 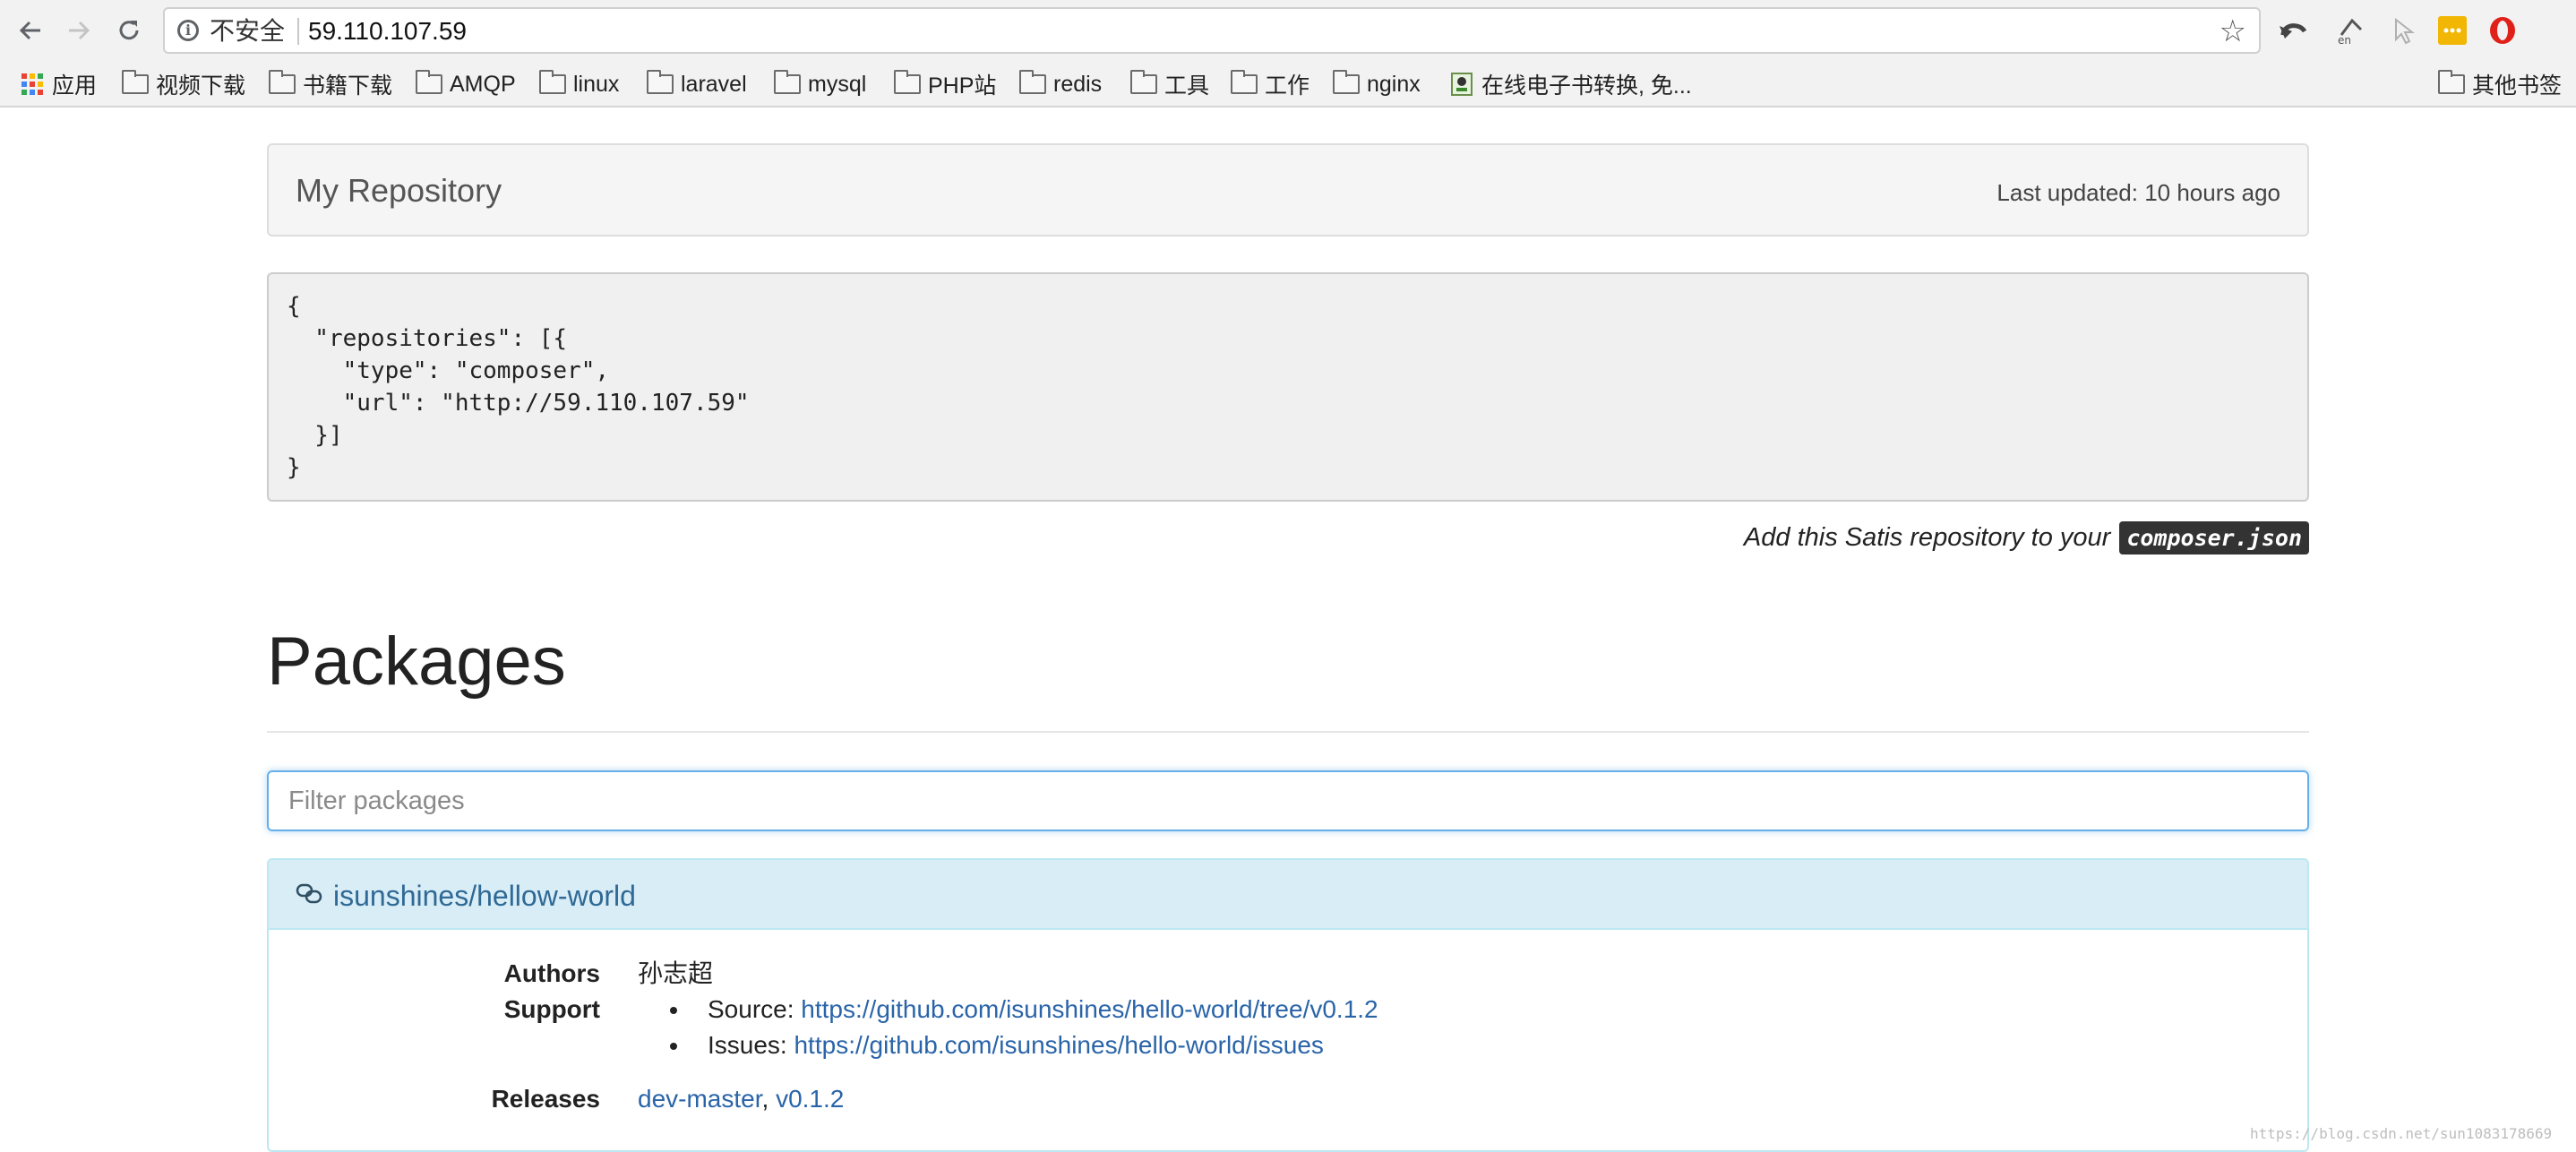 What do you see at coordinates (1394, 84) in the screenshot?
I see `bookmark-label: nginx` at bounding box center [1394, 84].